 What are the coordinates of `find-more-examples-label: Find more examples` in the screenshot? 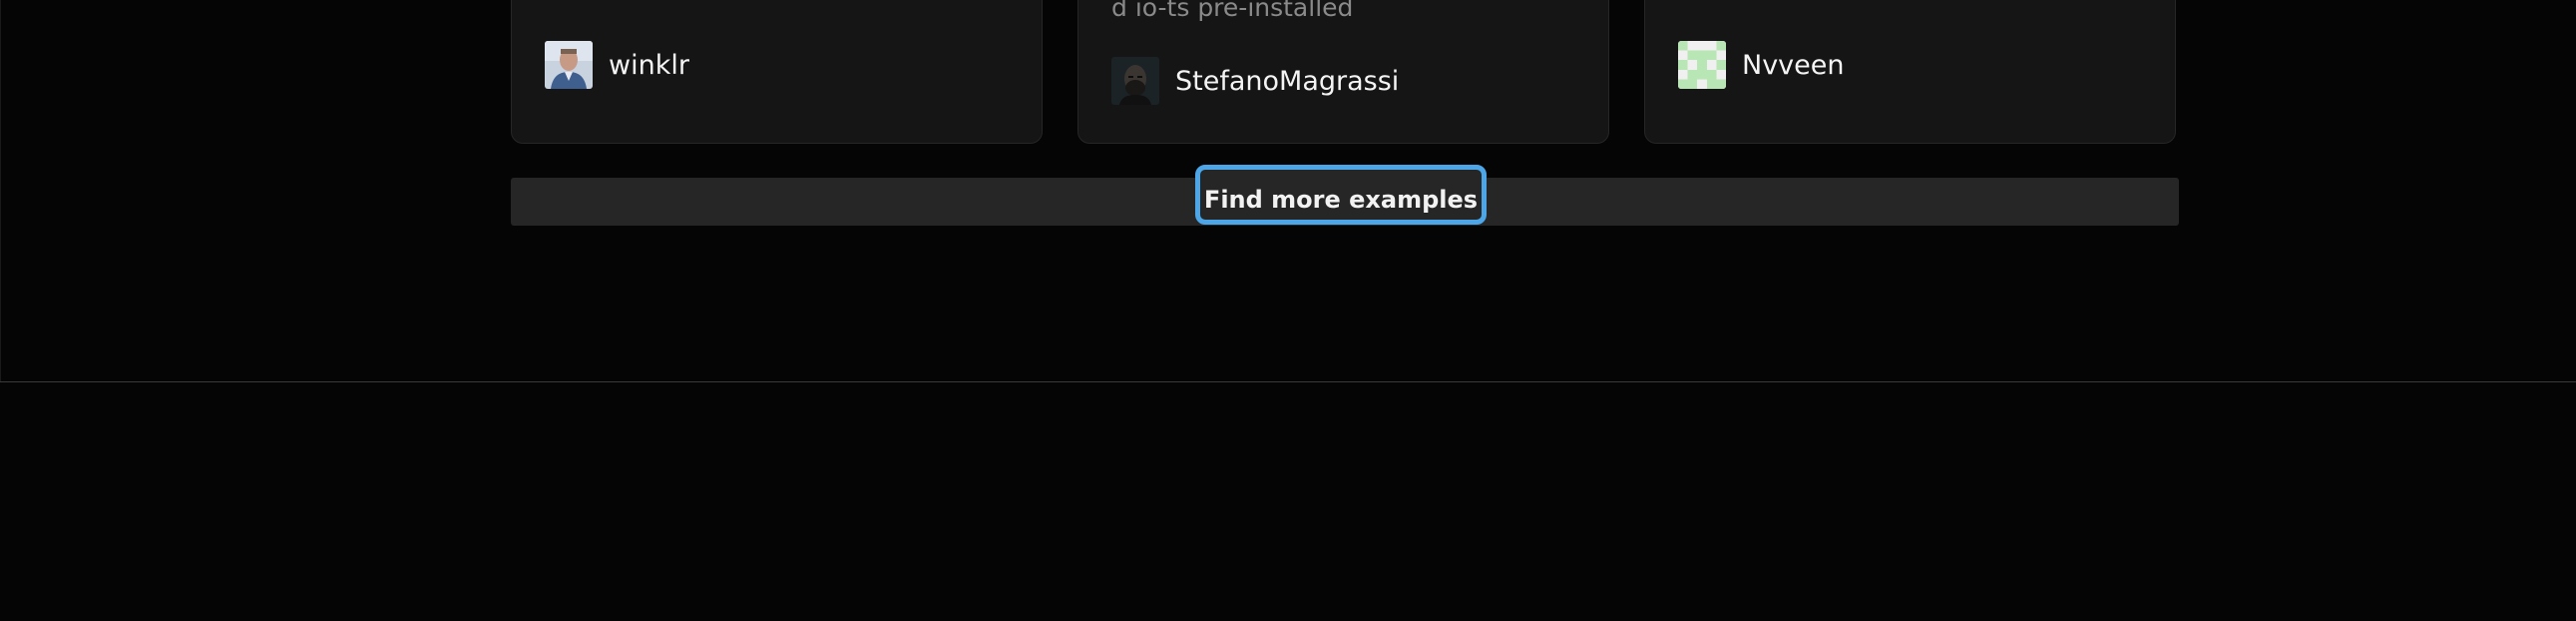 It's located at (1341, 200).